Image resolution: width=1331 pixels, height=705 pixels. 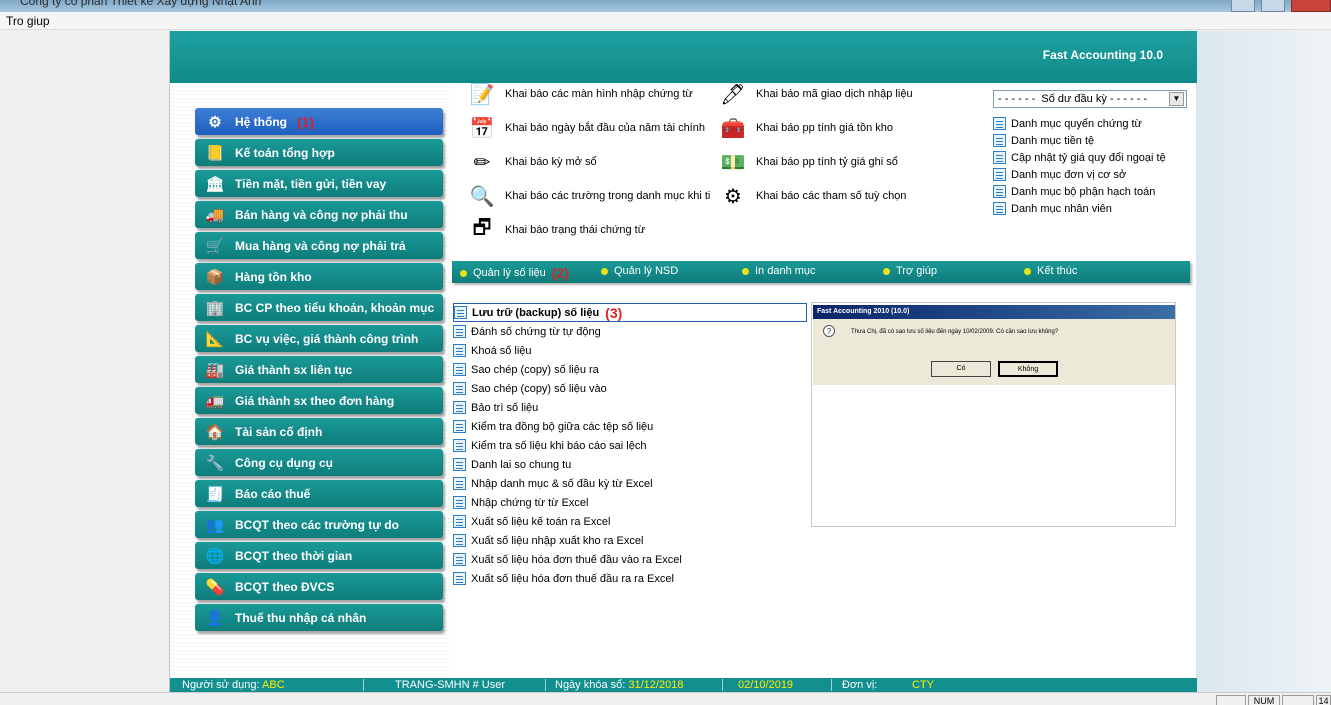 I want to click on config-item-gia-ton-kho: 🧰 Khai báo pp tính giá tồn kho, so click(x=805, y=128).